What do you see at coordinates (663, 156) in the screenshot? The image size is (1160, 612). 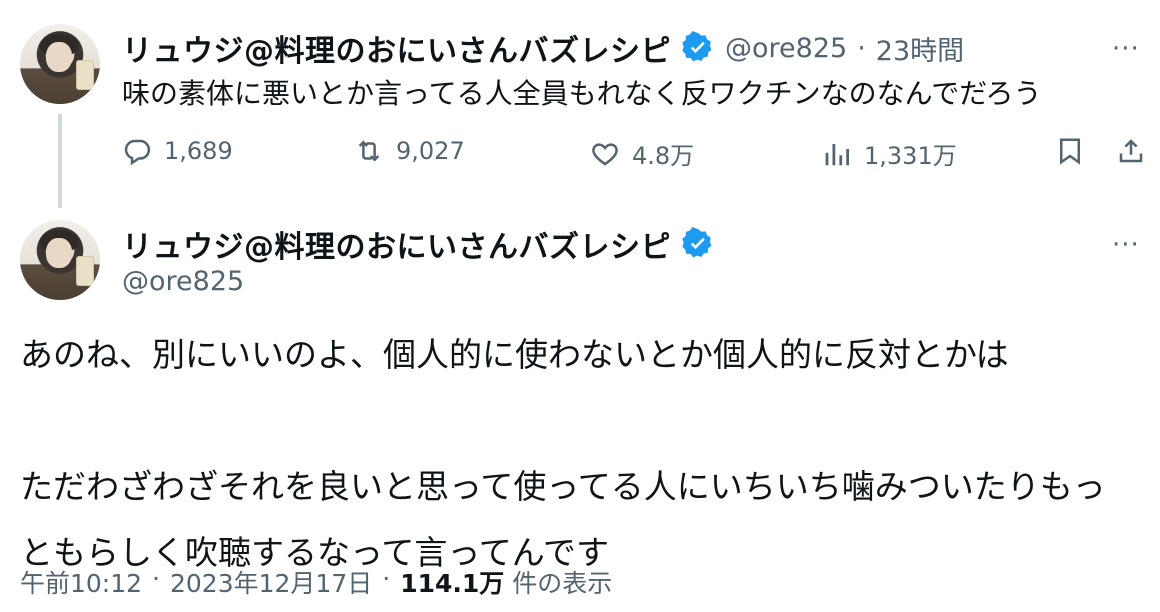 I see `like-count: 4.8万` at bounding box center [663, 156].